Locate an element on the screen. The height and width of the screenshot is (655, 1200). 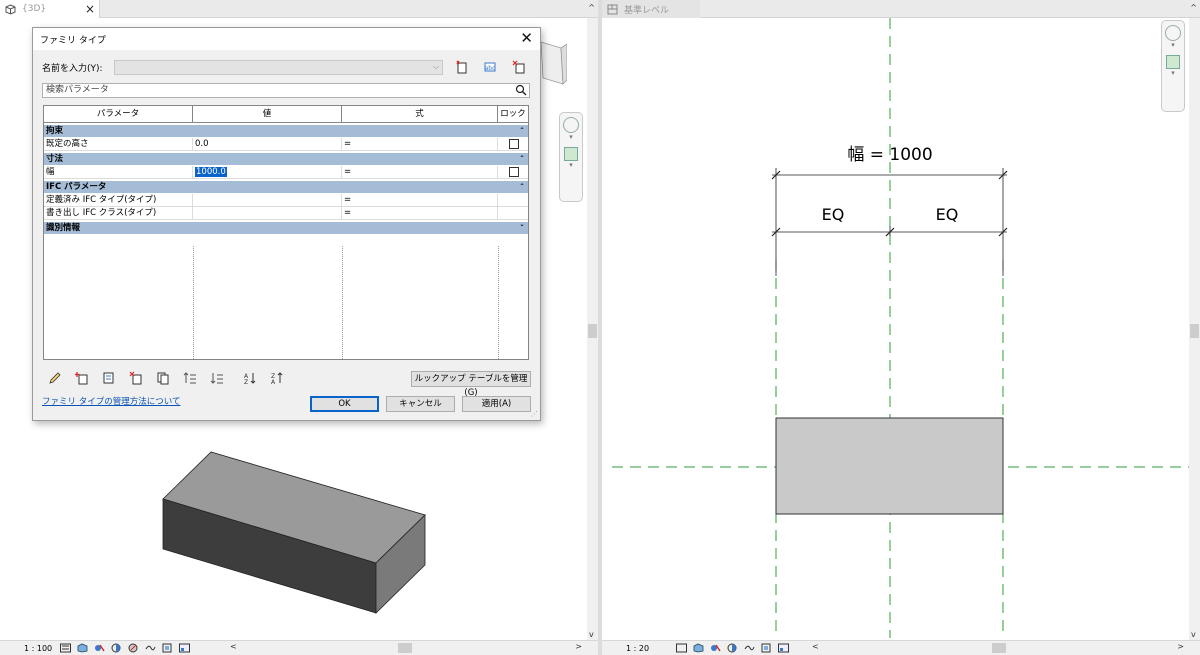
close-icon: ✕ is located at coordinates (526, 38).